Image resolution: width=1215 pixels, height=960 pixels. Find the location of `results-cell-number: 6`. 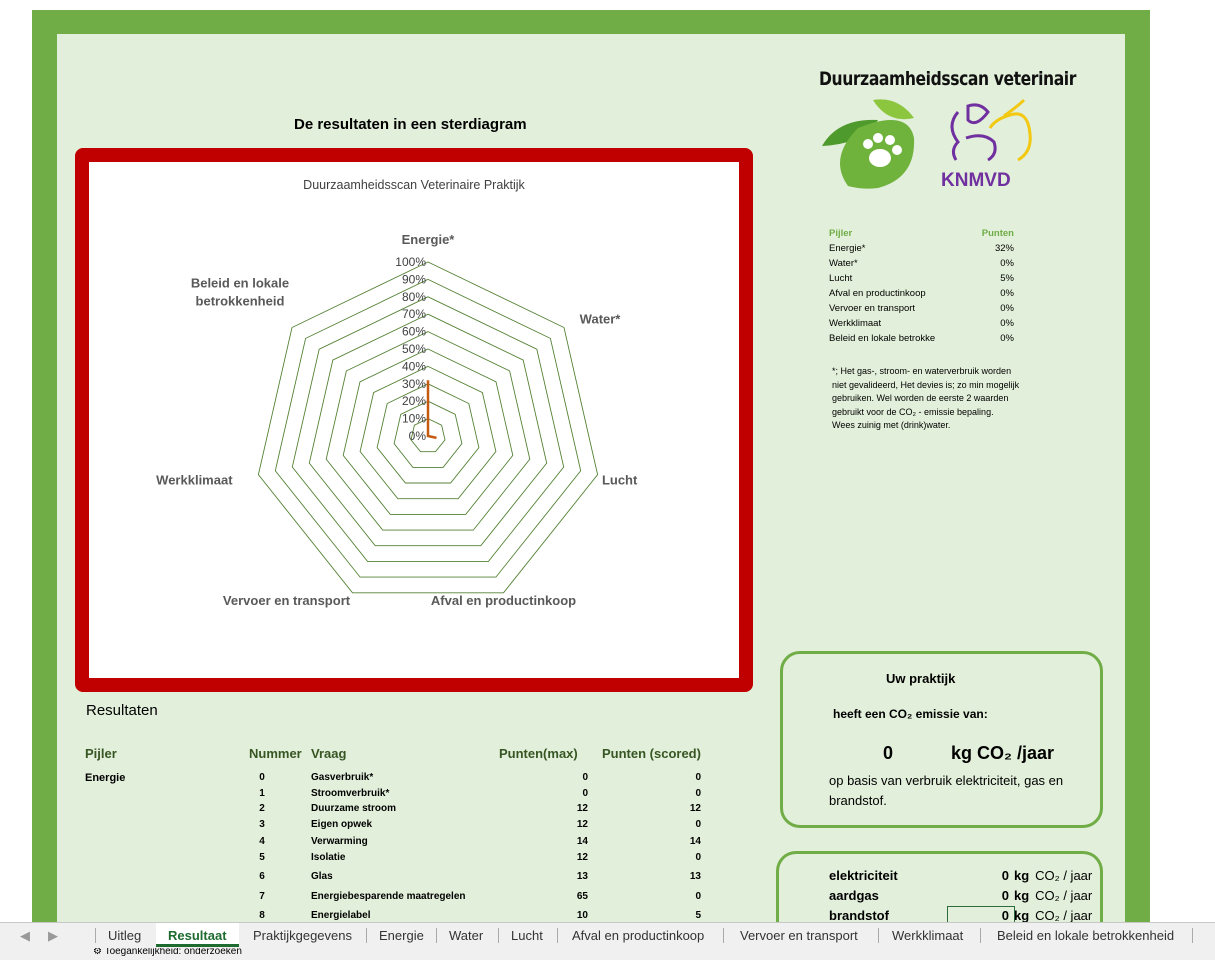

results-cell-number: 6 is located at coordinates (262, 876).